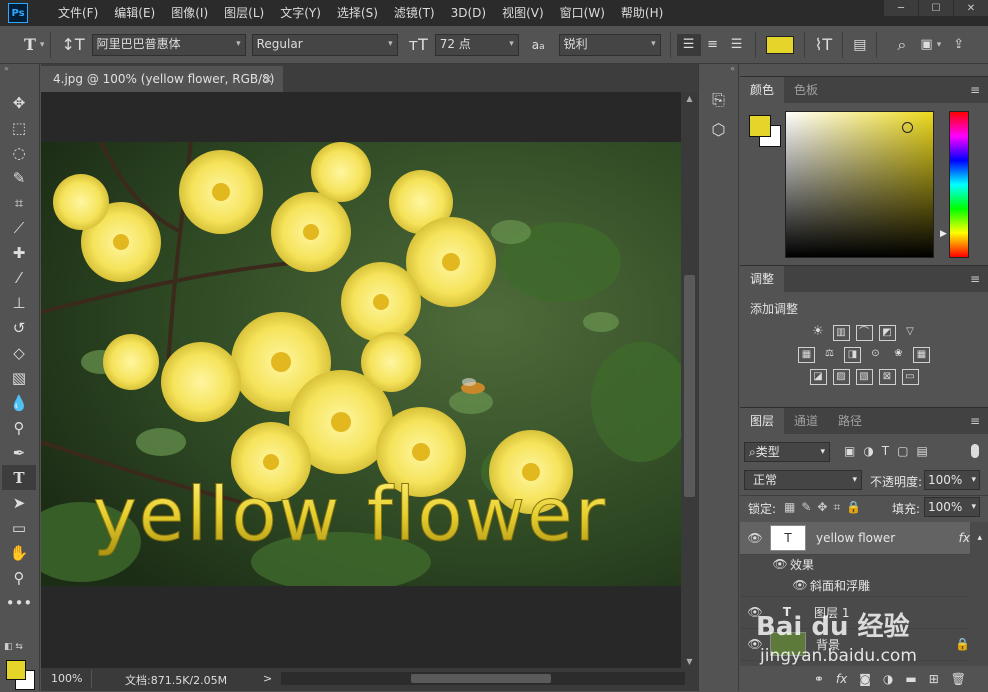  I want to click on default-colors-icon: ◧ ⇆, so click(13, 647).